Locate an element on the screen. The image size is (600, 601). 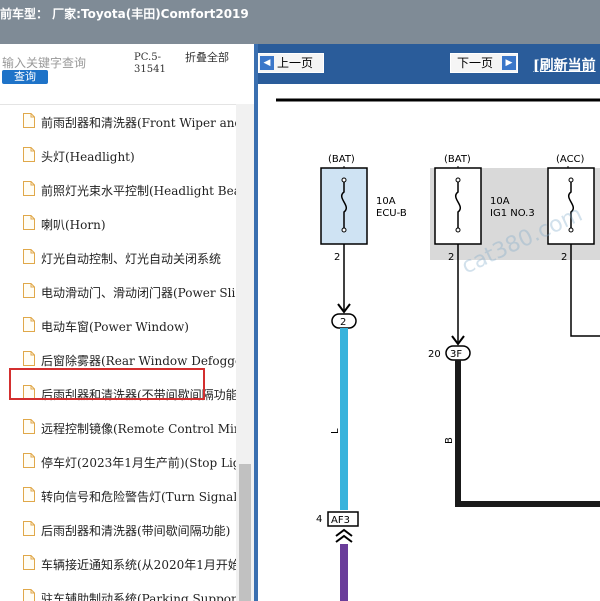
fuse2-rating: 10A is located at coordinates (500, 201).